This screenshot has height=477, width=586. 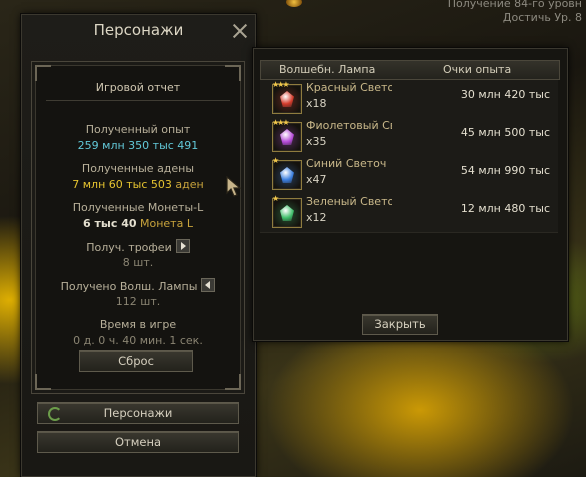 What do you see at coordinates (138, 340) in the screenshot?
I see `playtime-value: 0 д. 0 ч. 40 мин. 1 сек.` at bounding box center [138, 340].